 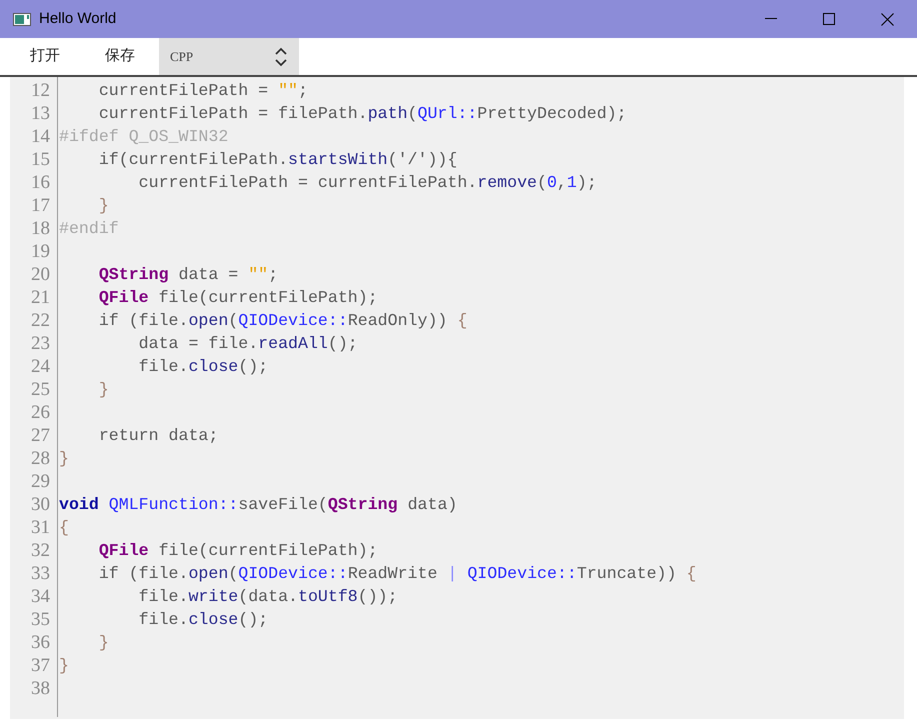 I want to click on line-number: 18, so click(x=40, y=228).